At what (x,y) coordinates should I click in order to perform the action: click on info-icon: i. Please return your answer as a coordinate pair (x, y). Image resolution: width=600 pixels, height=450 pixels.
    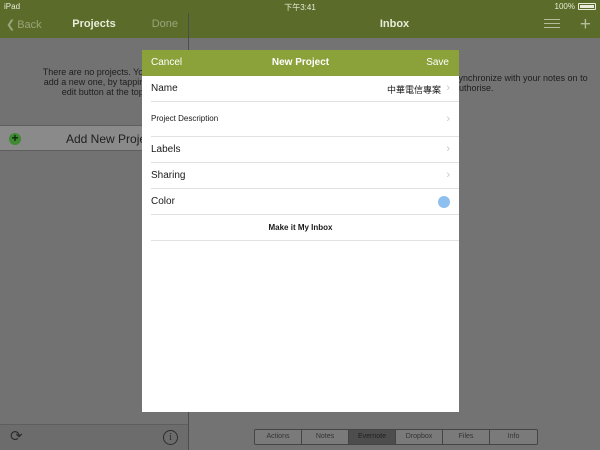
    Looking at the image, I should click on (170, 437).